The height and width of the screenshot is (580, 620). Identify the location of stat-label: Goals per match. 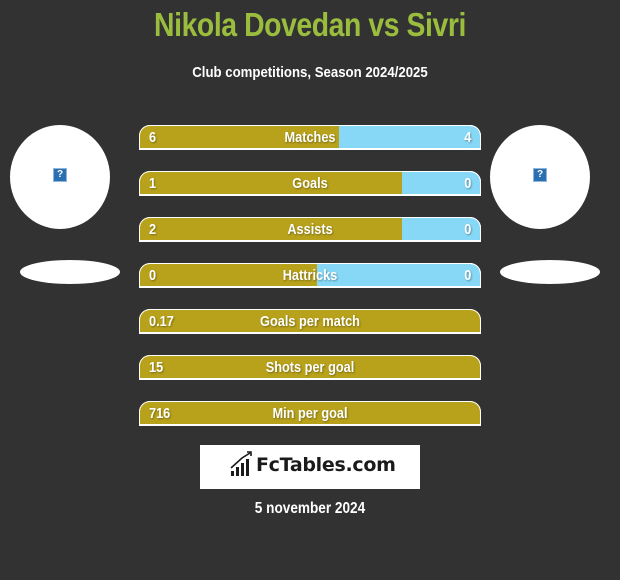
(310, 321).